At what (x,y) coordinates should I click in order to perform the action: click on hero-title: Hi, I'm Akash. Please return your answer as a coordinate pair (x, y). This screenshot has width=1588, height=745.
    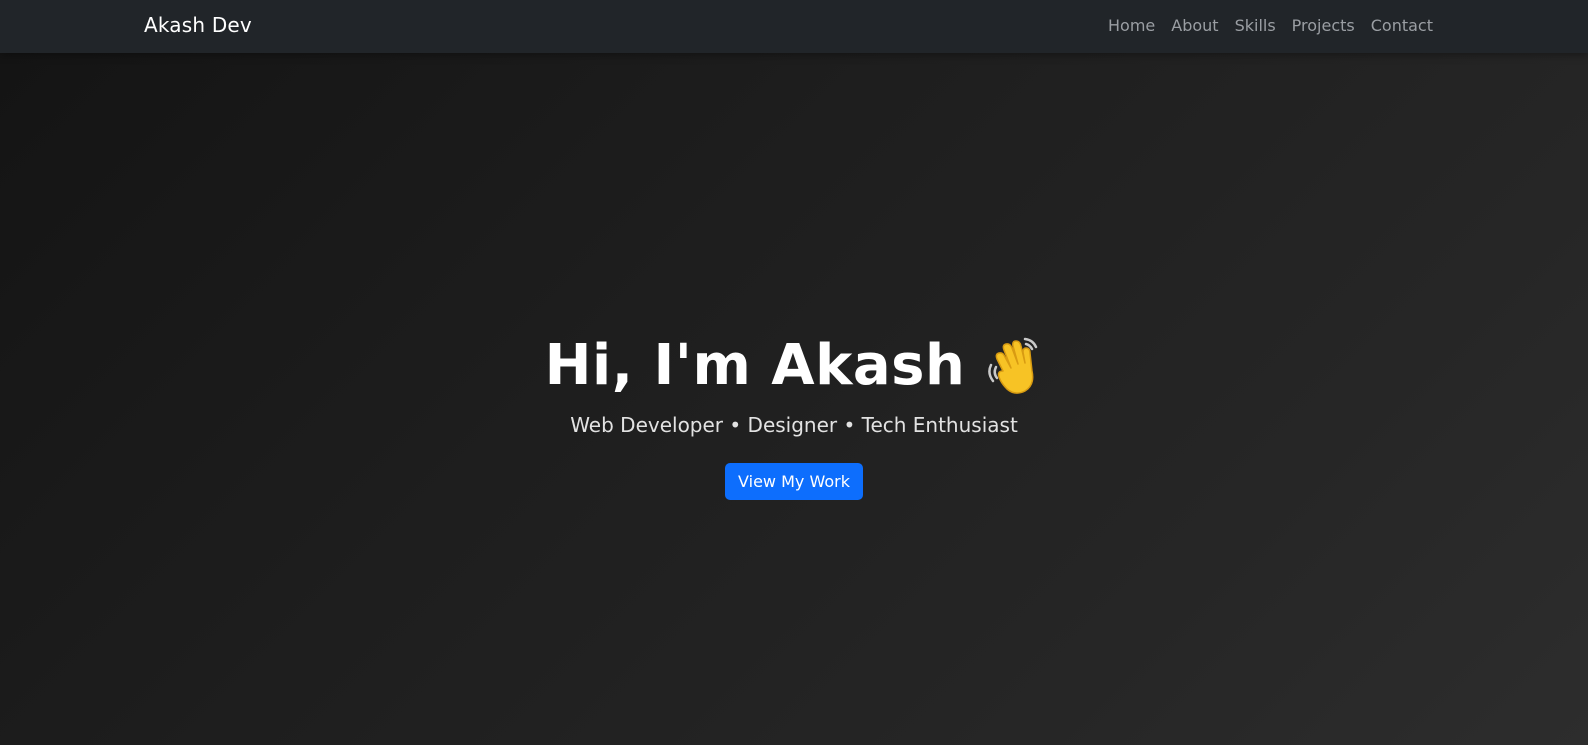
    Looking at the image, I should click on (794, 366).